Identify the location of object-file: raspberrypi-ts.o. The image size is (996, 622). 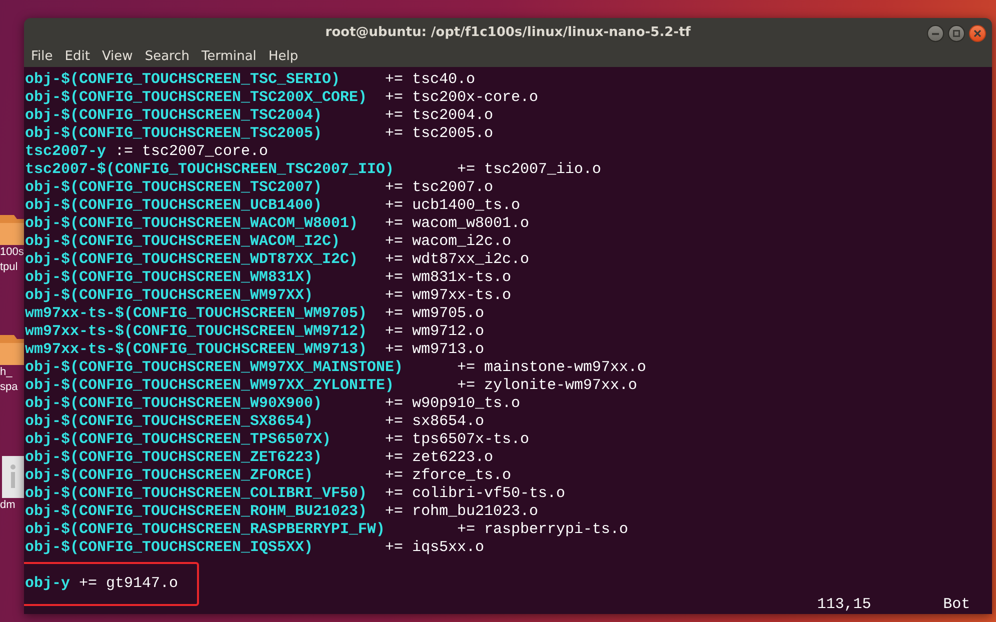
(556, 530).